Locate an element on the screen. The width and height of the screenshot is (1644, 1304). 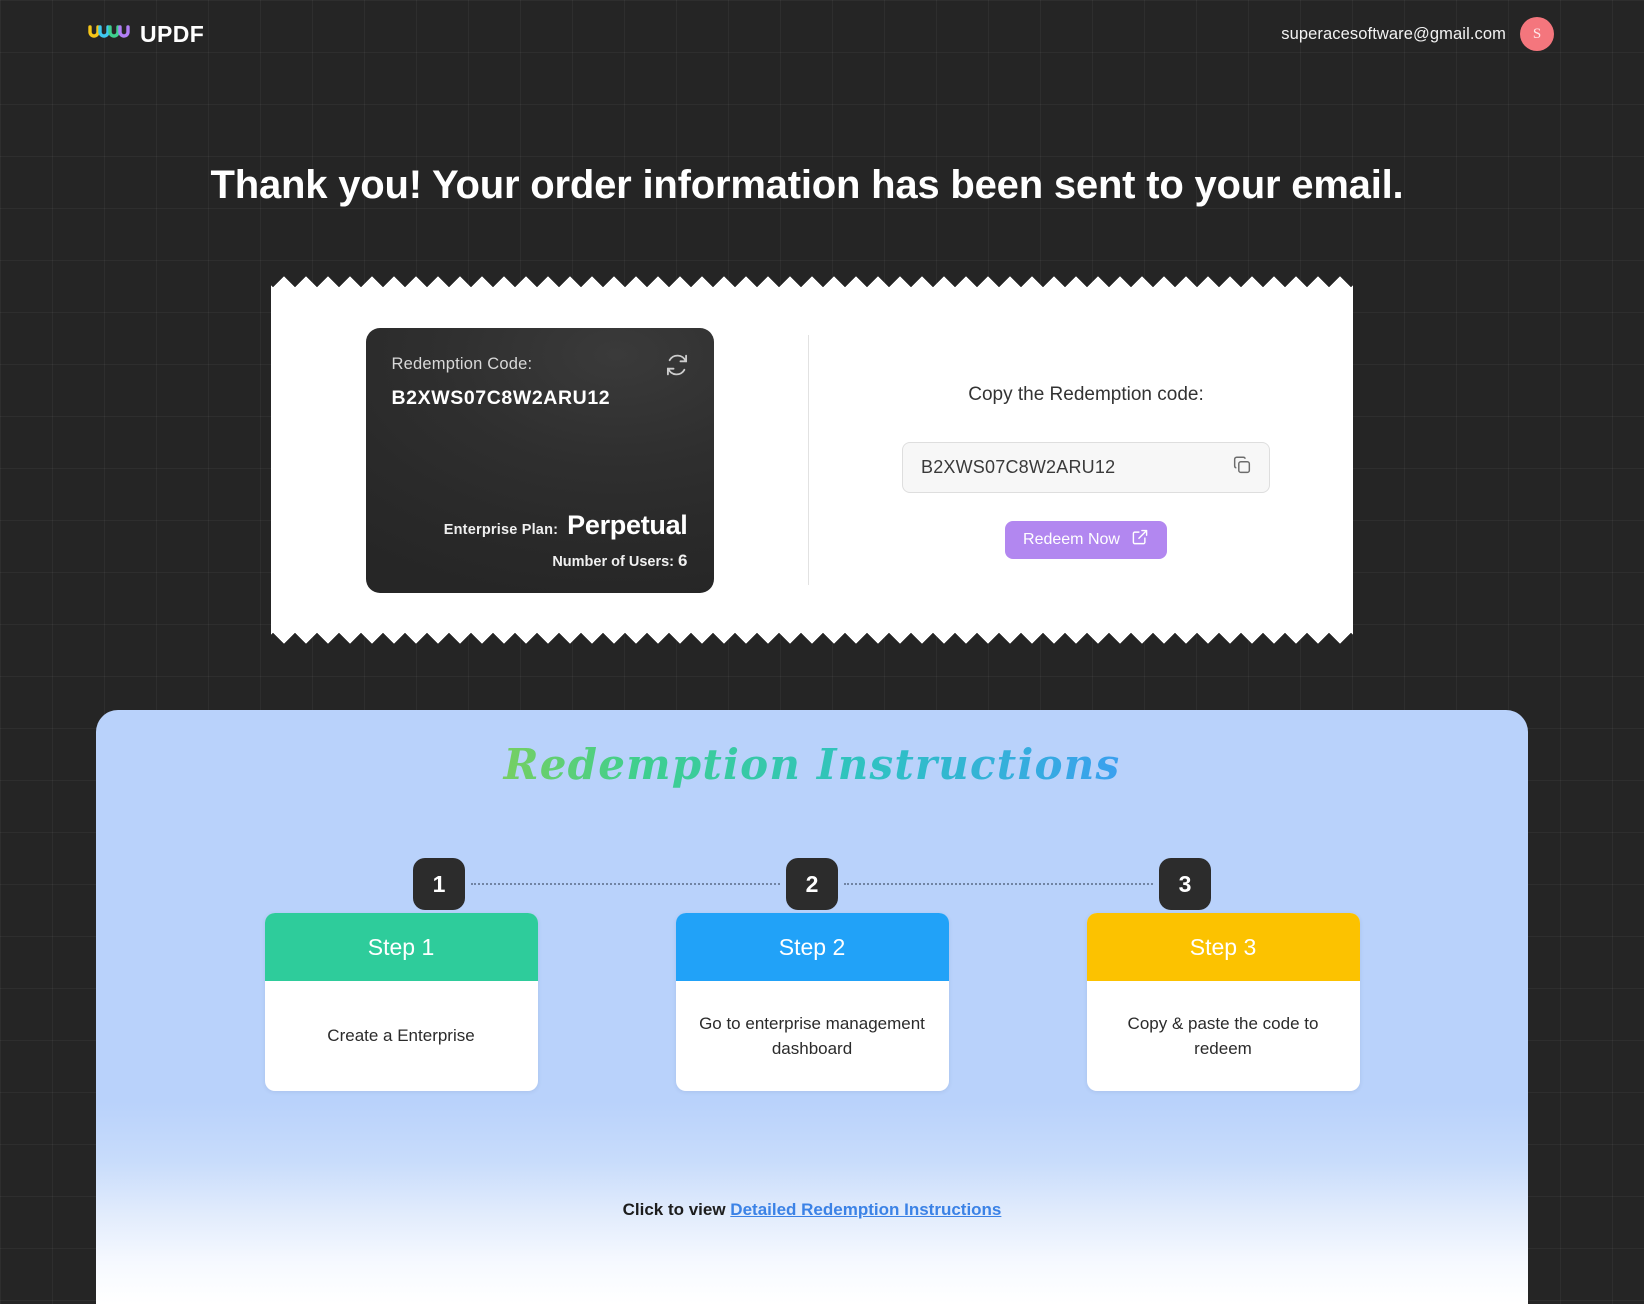
step-card-3-body: Copy & paste the code to redeem is located at coordinates (1223, 1036).